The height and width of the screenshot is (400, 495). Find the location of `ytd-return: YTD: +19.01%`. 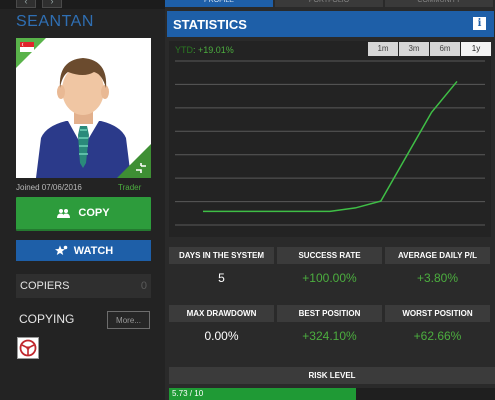

ytd-return: YTD: +19.01% is located at coordinates (204, 50).